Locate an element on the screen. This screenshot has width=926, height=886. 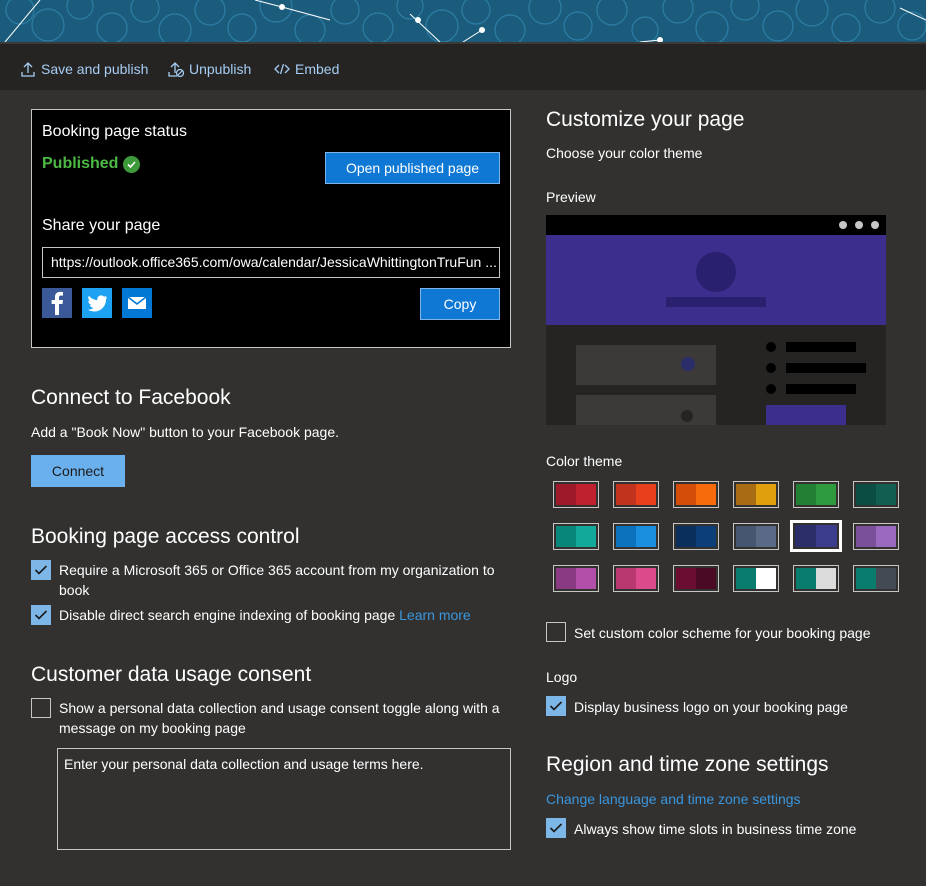
connect-button: Connect is located at coordinates (78, 471).